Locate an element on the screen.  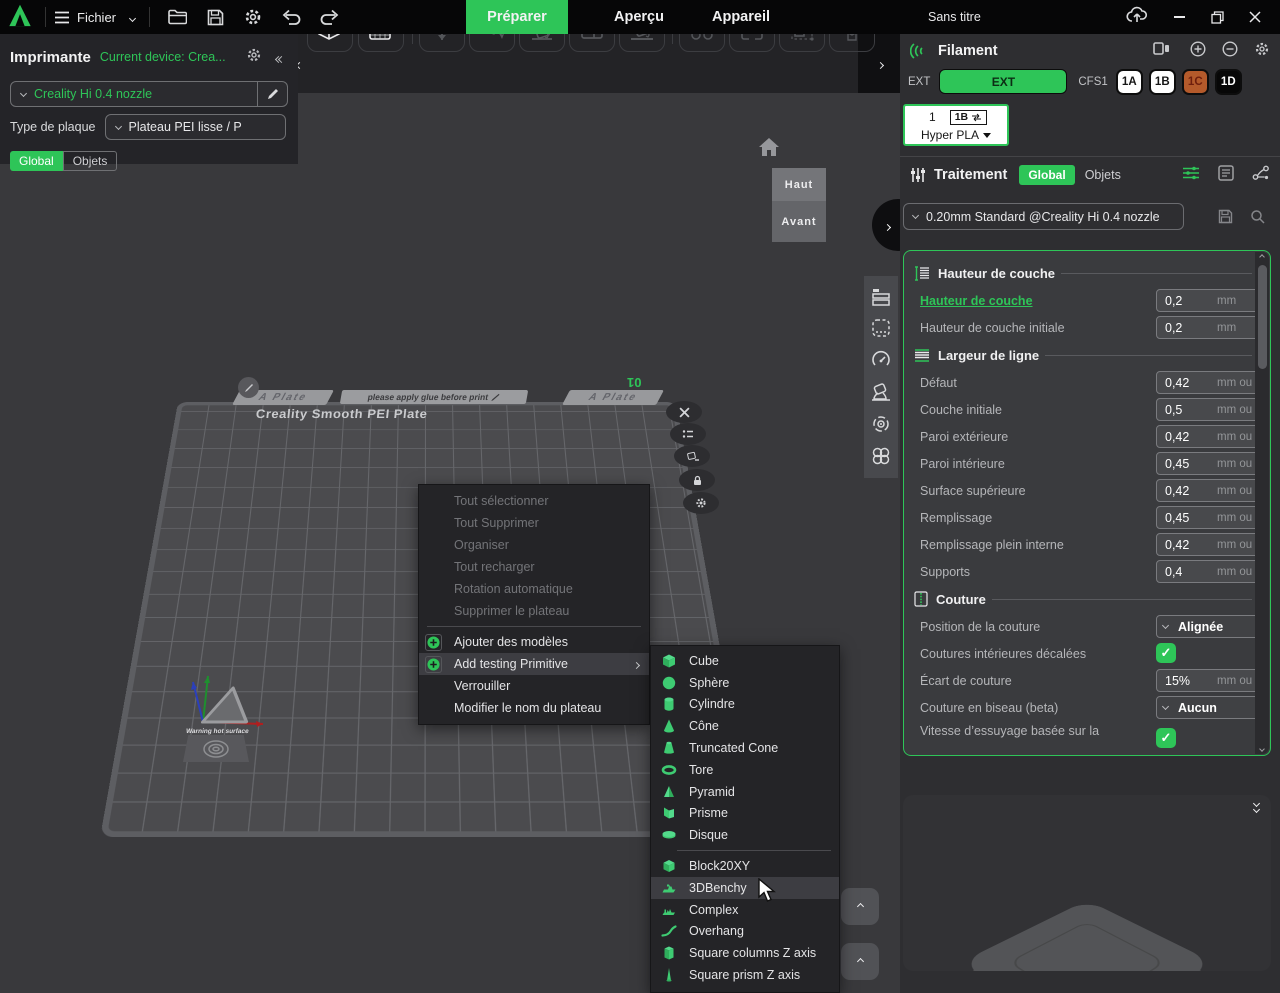
view-cube-front: Avant is located at coordinates (799, 221).